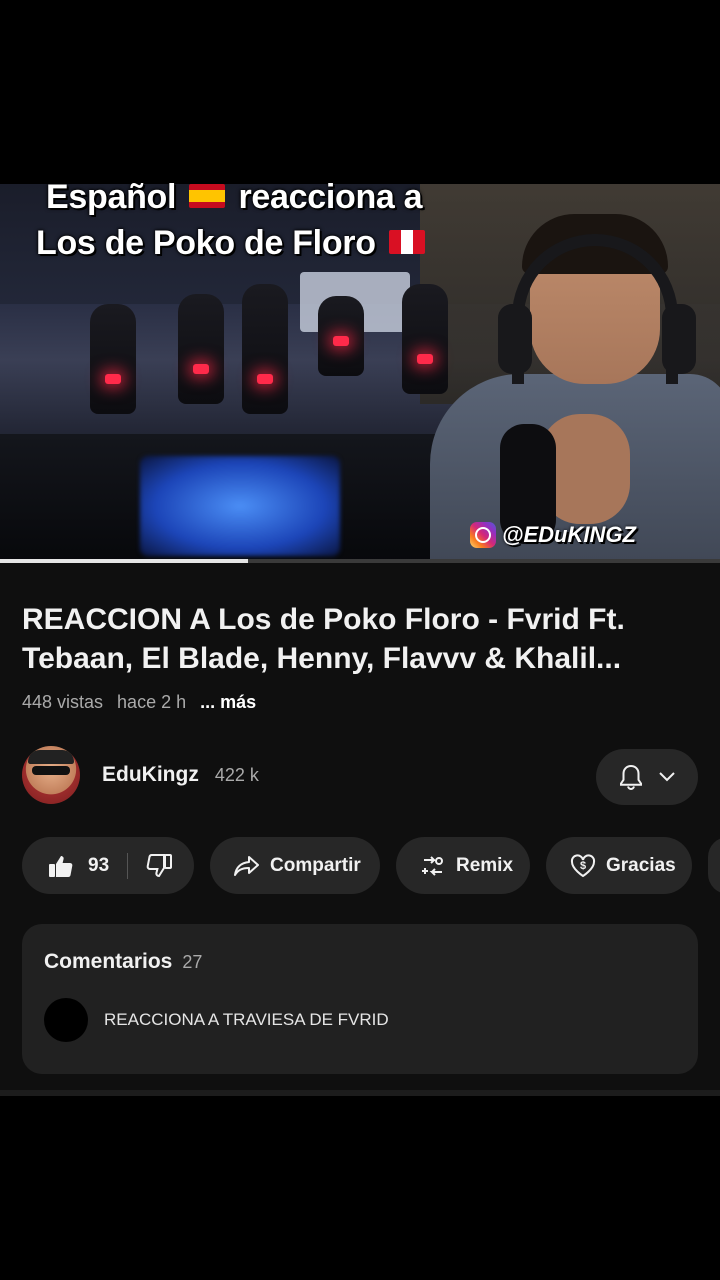 This screenshot has width=720, height=1280. Describe the element at coordinates (240, 506) in the screenshot. I see `dashboard-screen` at that location.